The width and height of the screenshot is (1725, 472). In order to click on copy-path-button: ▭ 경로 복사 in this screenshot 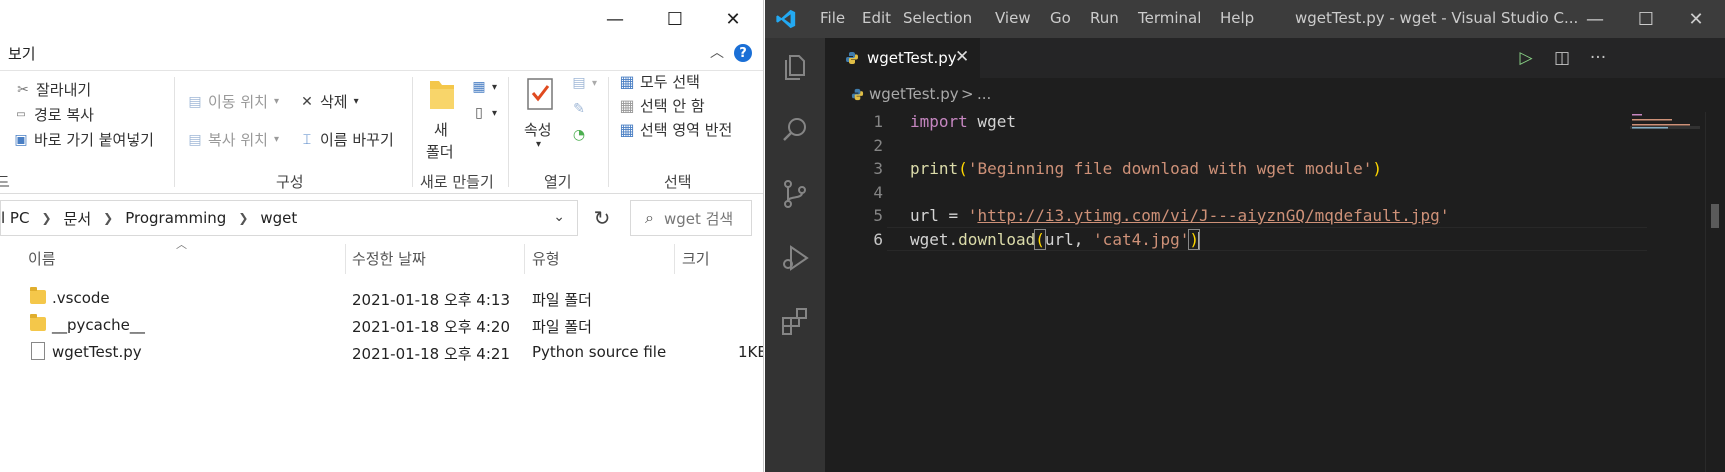, I will do `click(53, 114)`.